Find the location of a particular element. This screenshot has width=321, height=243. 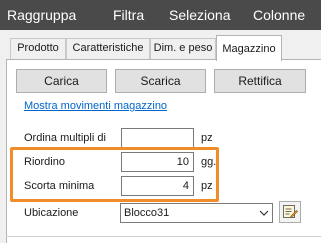

ubicazione-select: Blocco31 is located at coordinates (196, 213).